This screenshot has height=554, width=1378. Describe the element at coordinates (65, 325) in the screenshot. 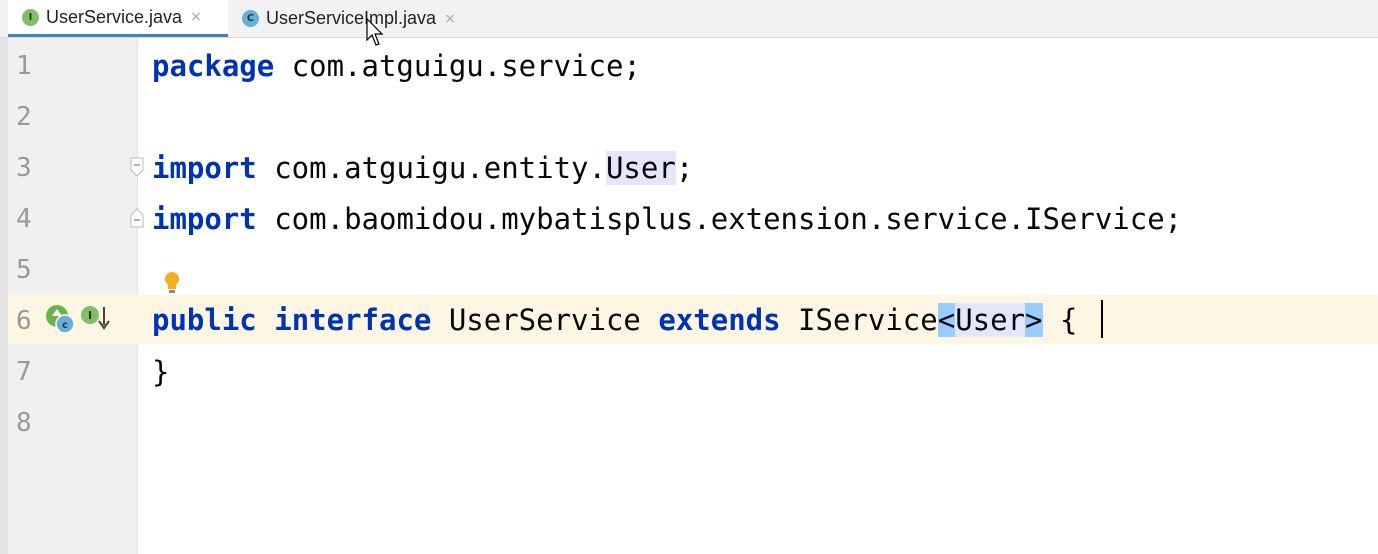

I see `svg-text: c` at that location.